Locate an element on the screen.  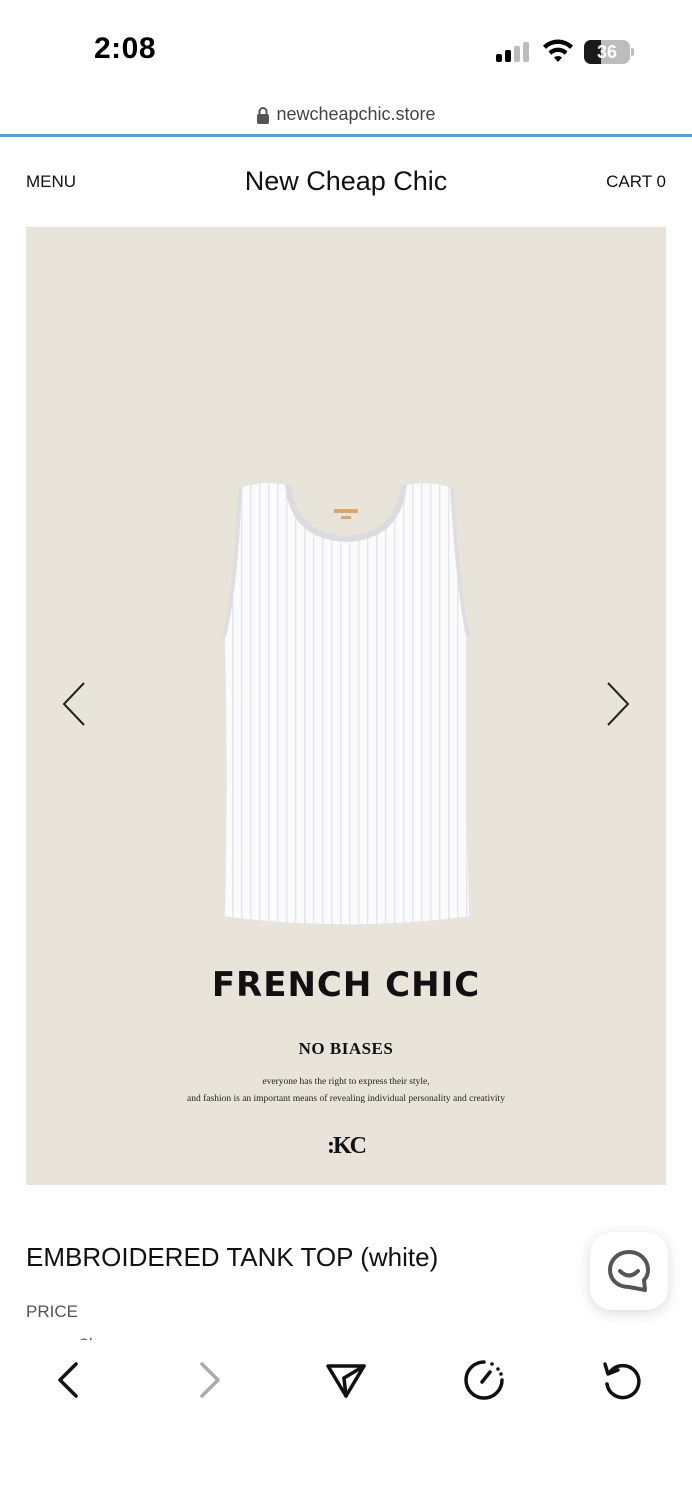
price-value: 27,000원 is located at coordinates (60, 1336).